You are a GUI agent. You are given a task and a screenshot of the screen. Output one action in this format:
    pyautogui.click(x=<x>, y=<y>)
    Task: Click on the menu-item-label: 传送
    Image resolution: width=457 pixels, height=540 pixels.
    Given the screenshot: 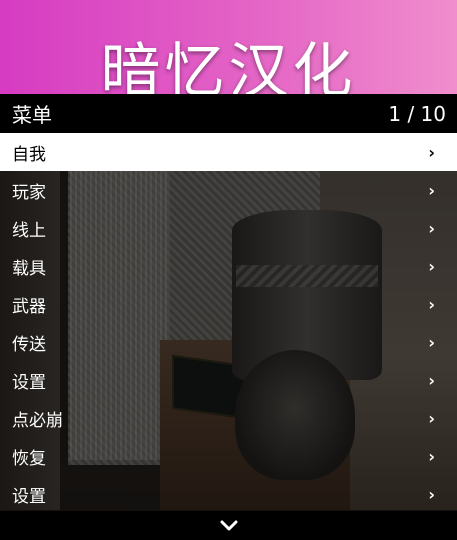 What is the action you would take?
    pyautogui.click(x=29, y=344)
    